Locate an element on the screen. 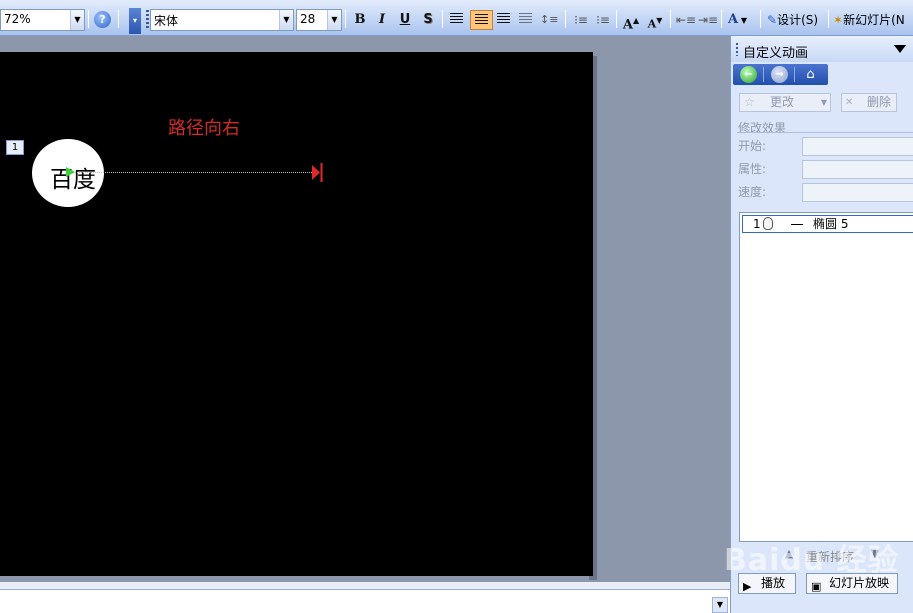 Image resolution: width=913 pixels, height=613 pixels. pane-divider is located at coordinates (825, 132).